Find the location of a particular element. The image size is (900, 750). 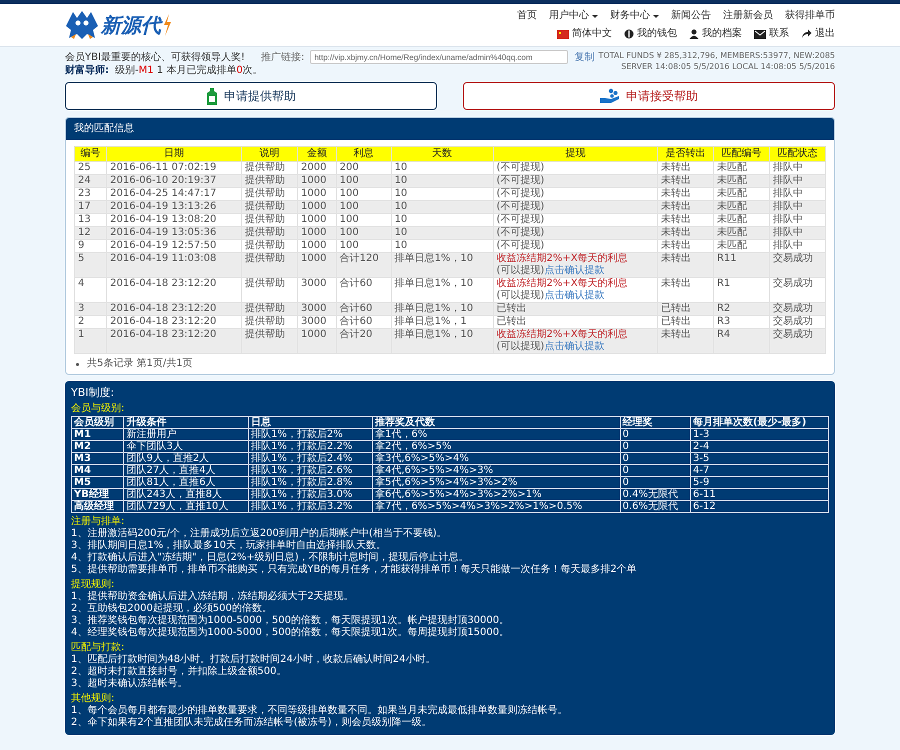

caret-icon is located at coordinates (595, 16).